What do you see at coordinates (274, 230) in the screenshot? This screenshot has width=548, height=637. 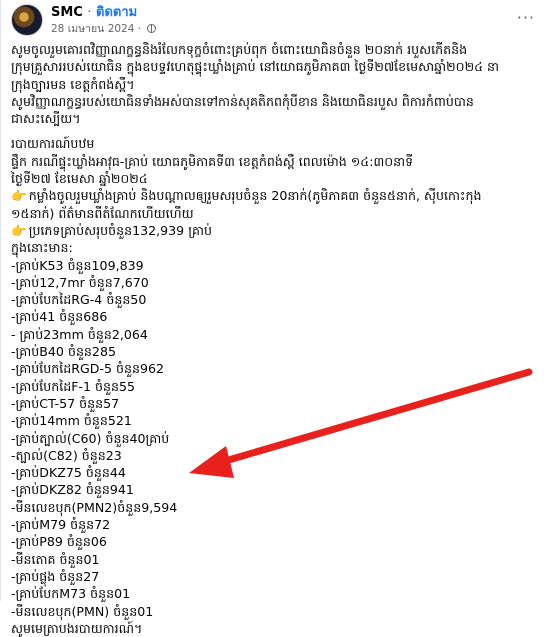 I see `total-line: 👉 ប្រភេទគ្រាប់សរុបចំនួន132,939 គ្រាប់` at bounding box center [274, 230].